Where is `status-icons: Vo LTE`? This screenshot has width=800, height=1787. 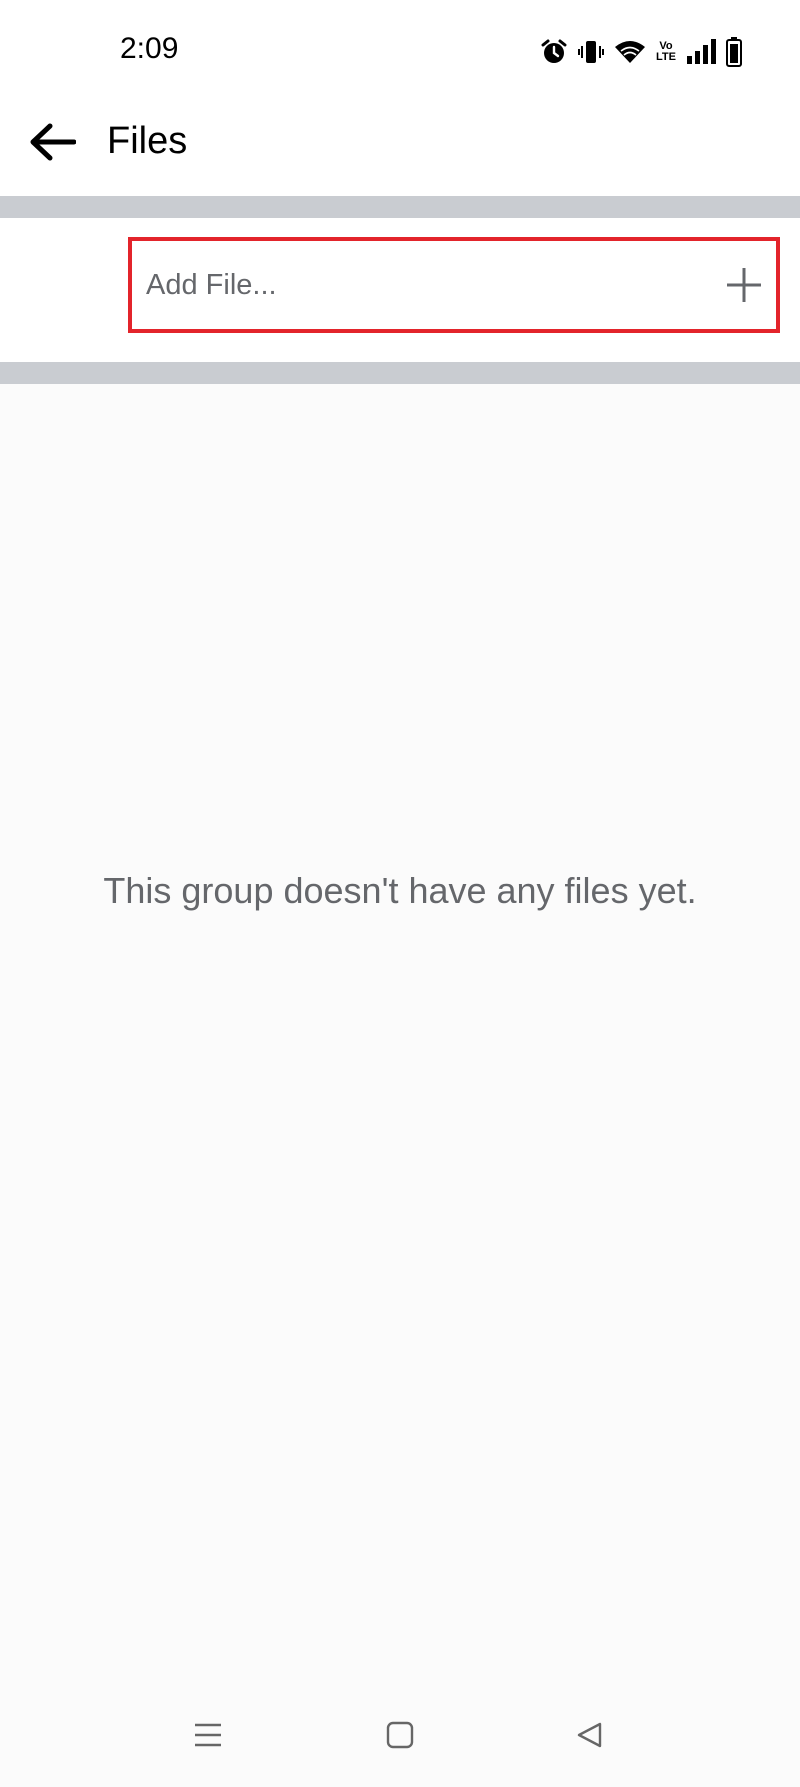 status-icons: Vo LTE is located at coordinates (641, 52).